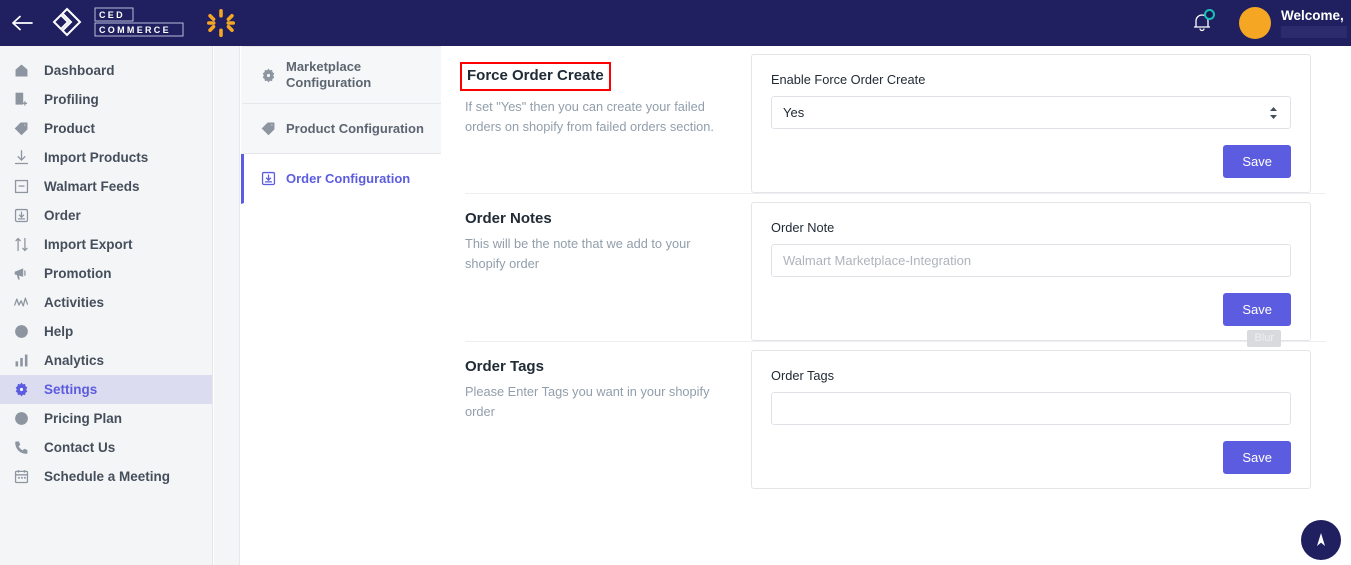  Describe the element at coordinates (78, 273) in the screenshot. I see `sidebar-item-label: Promotion` at that location.